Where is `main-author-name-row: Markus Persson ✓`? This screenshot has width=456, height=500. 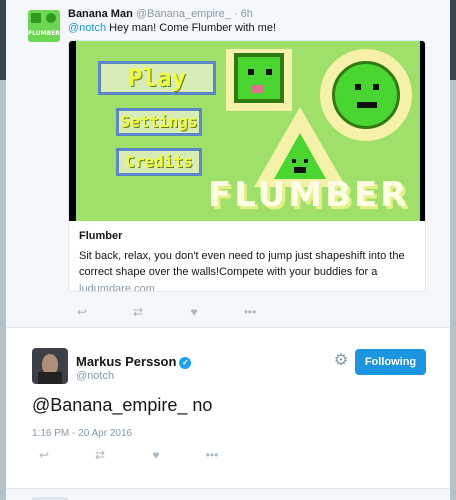 main-author-name-row: Markus Persson ✓ is located at coordinates (134, 361).